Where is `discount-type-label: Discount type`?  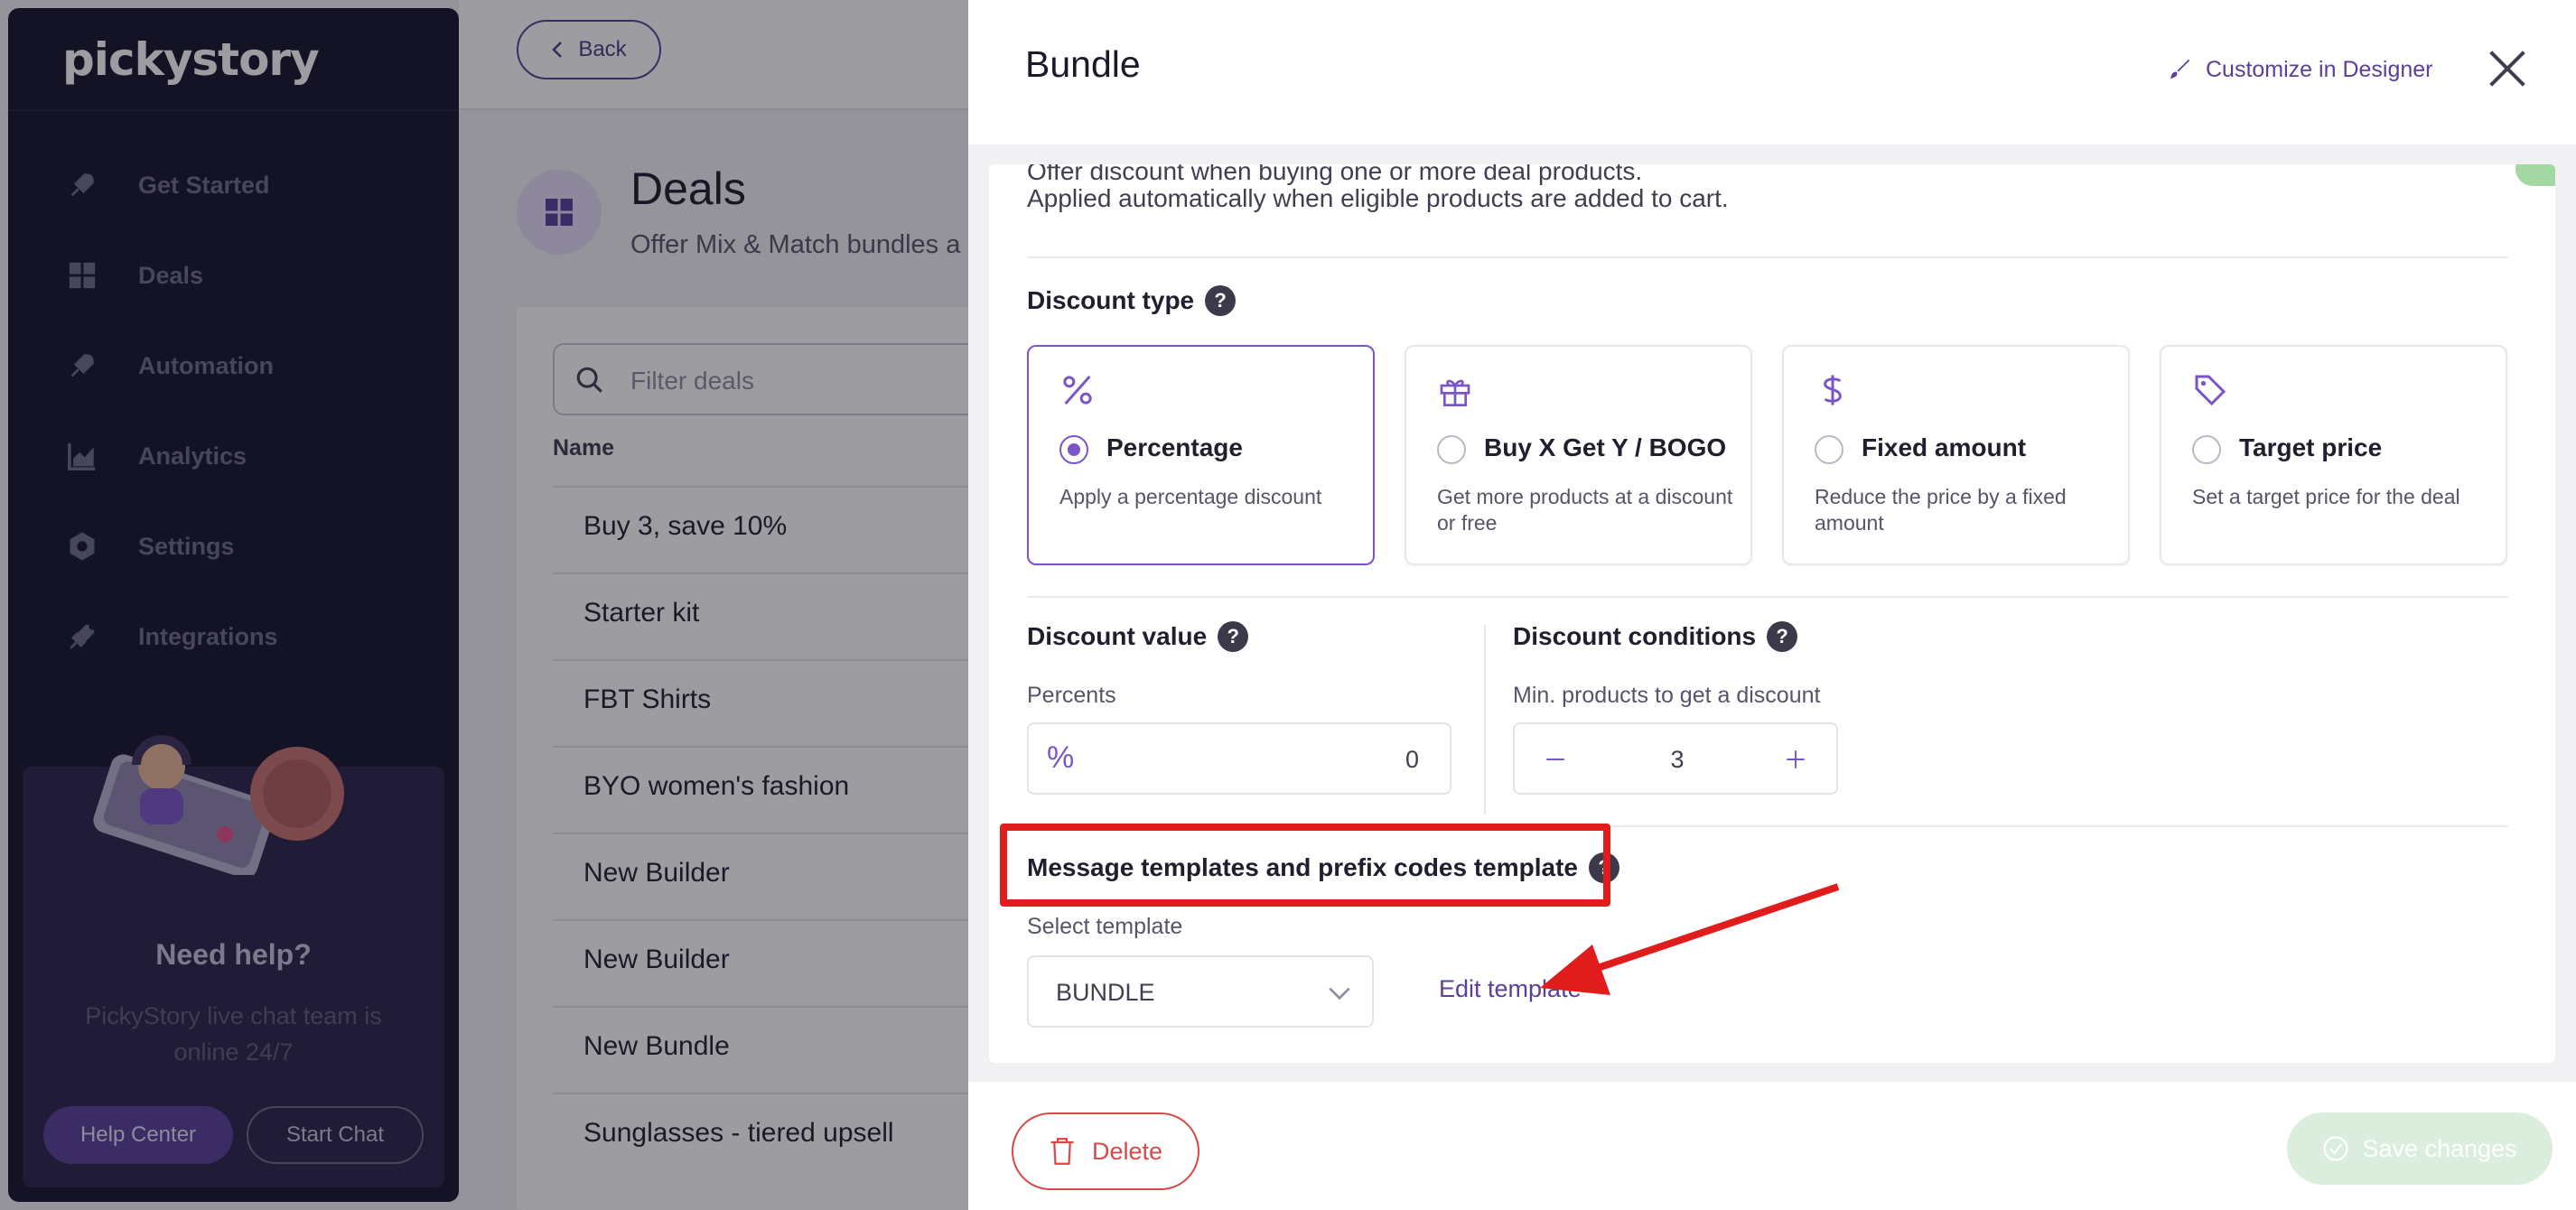
discount-type-label: Discount type is located at coordinates (1111, 300).